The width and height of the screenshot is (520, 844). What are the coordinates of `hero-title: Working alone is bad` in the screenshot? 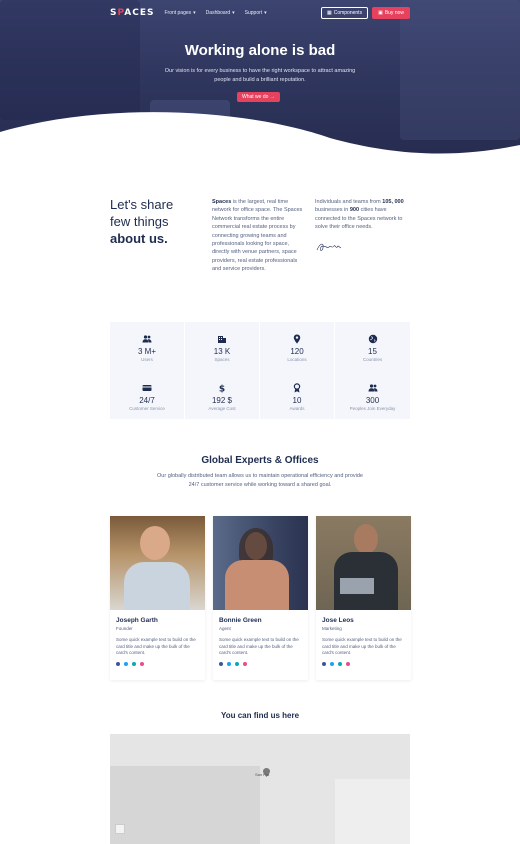 It's located at (260, 50).